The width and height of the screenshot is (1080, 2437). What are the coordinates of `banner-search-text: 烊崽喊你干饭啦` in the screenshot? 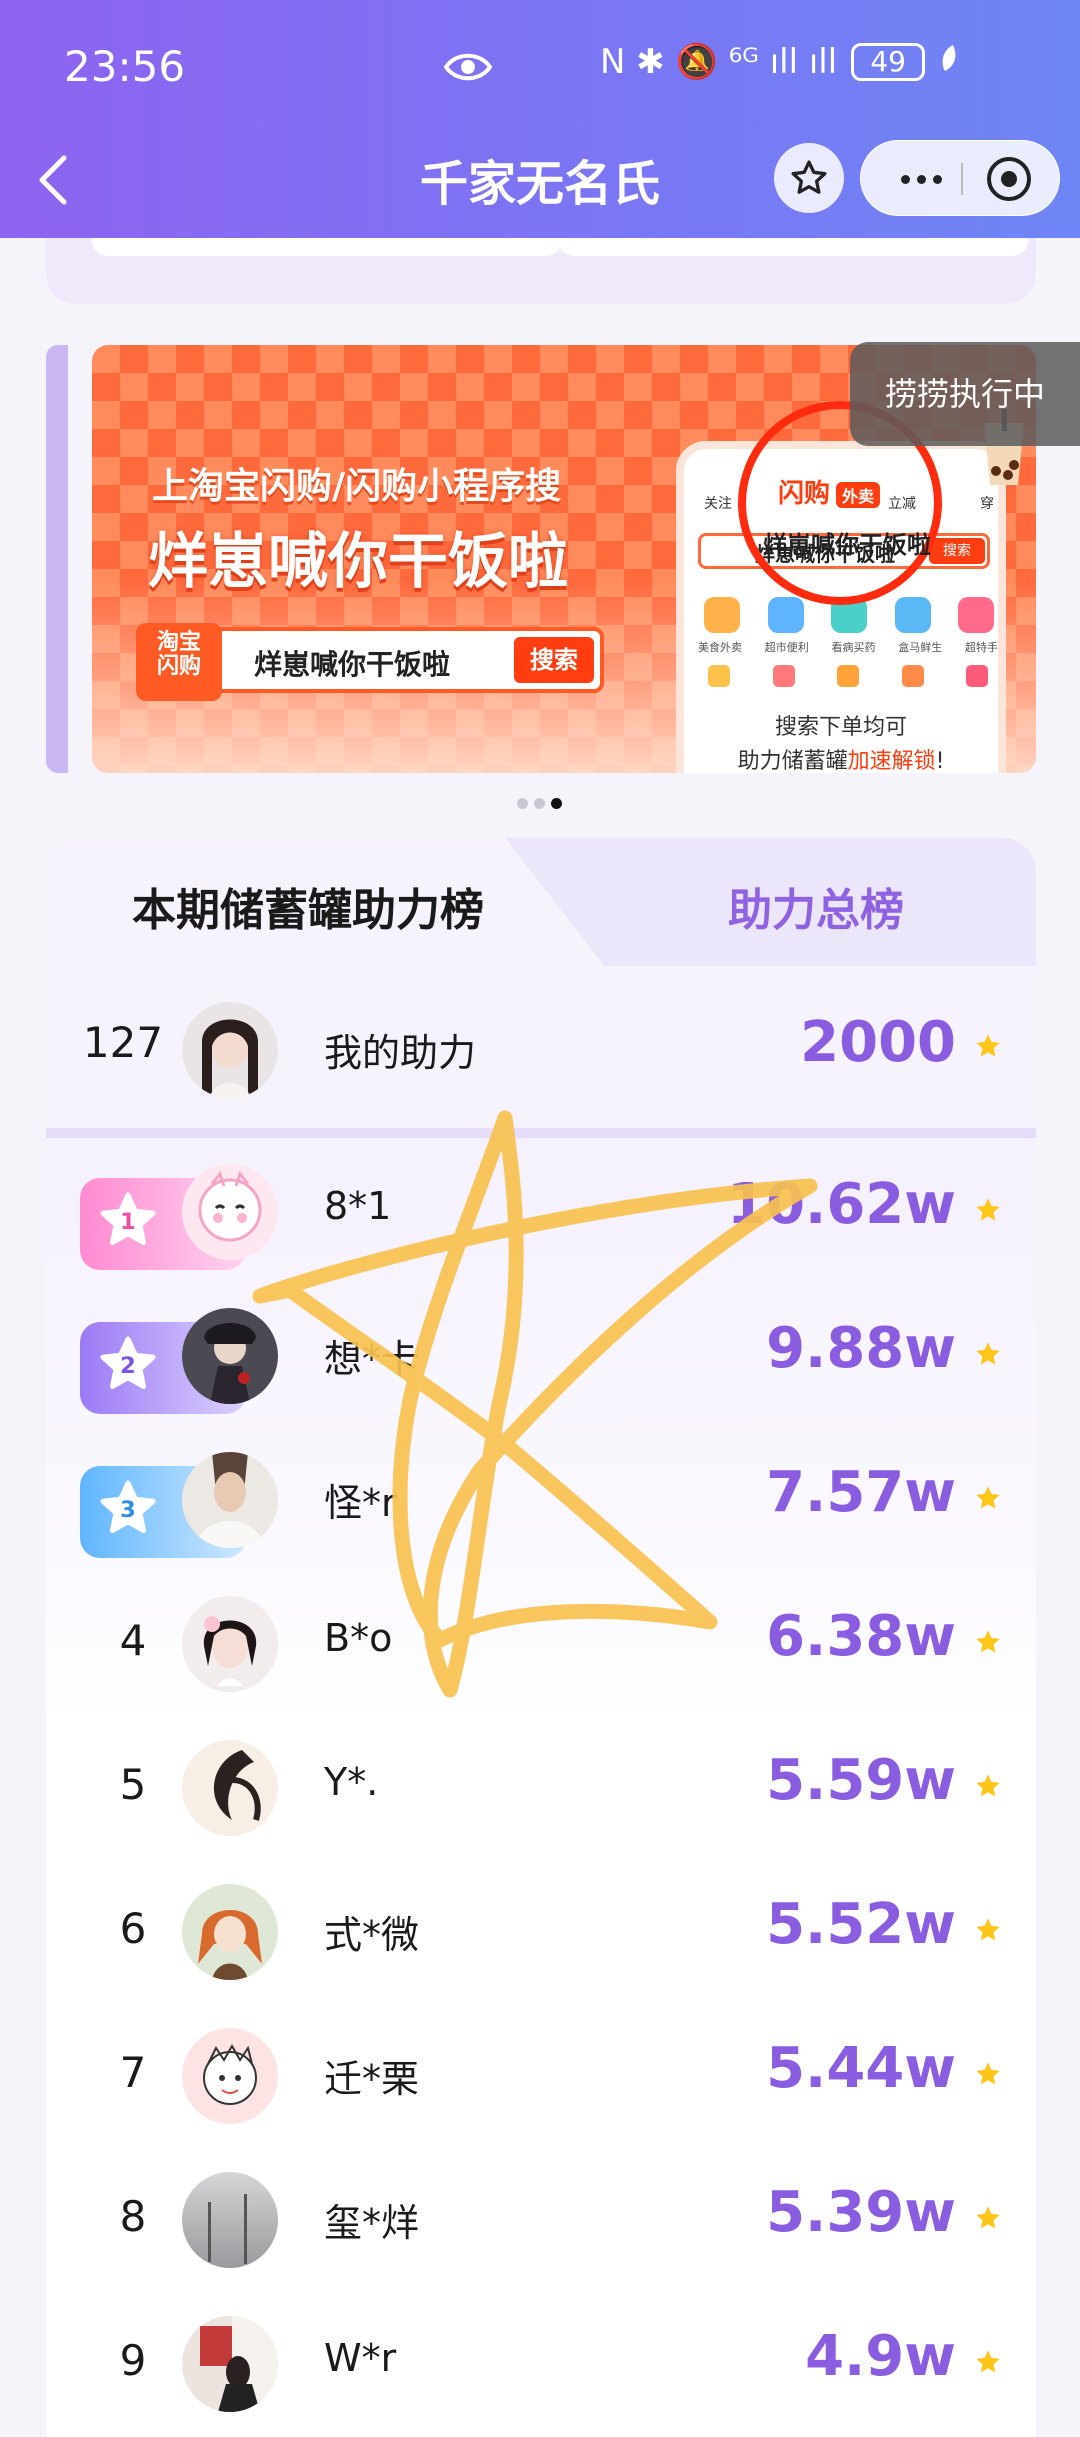 It's located at (352, 664).